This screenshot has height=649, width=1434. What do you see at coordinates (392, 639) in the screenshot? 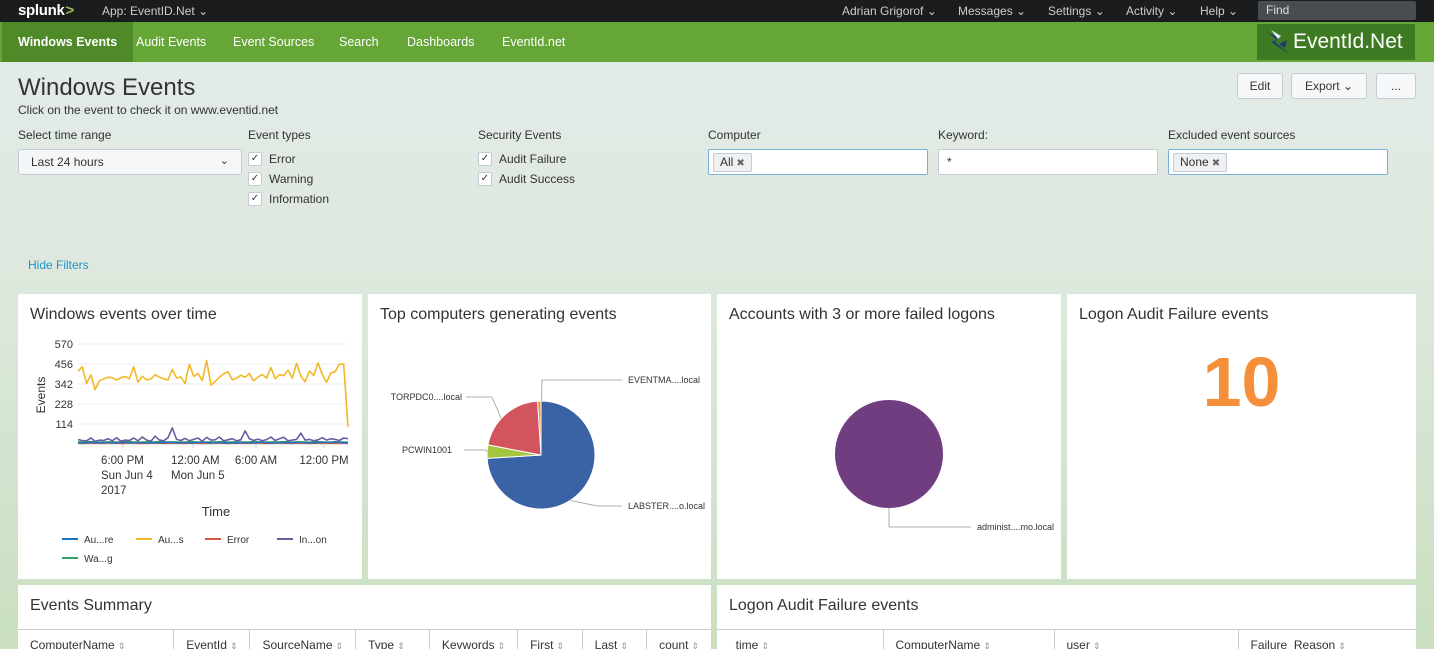
I see `column-header-type: Type ⇕` at bounding box center [392, 639].